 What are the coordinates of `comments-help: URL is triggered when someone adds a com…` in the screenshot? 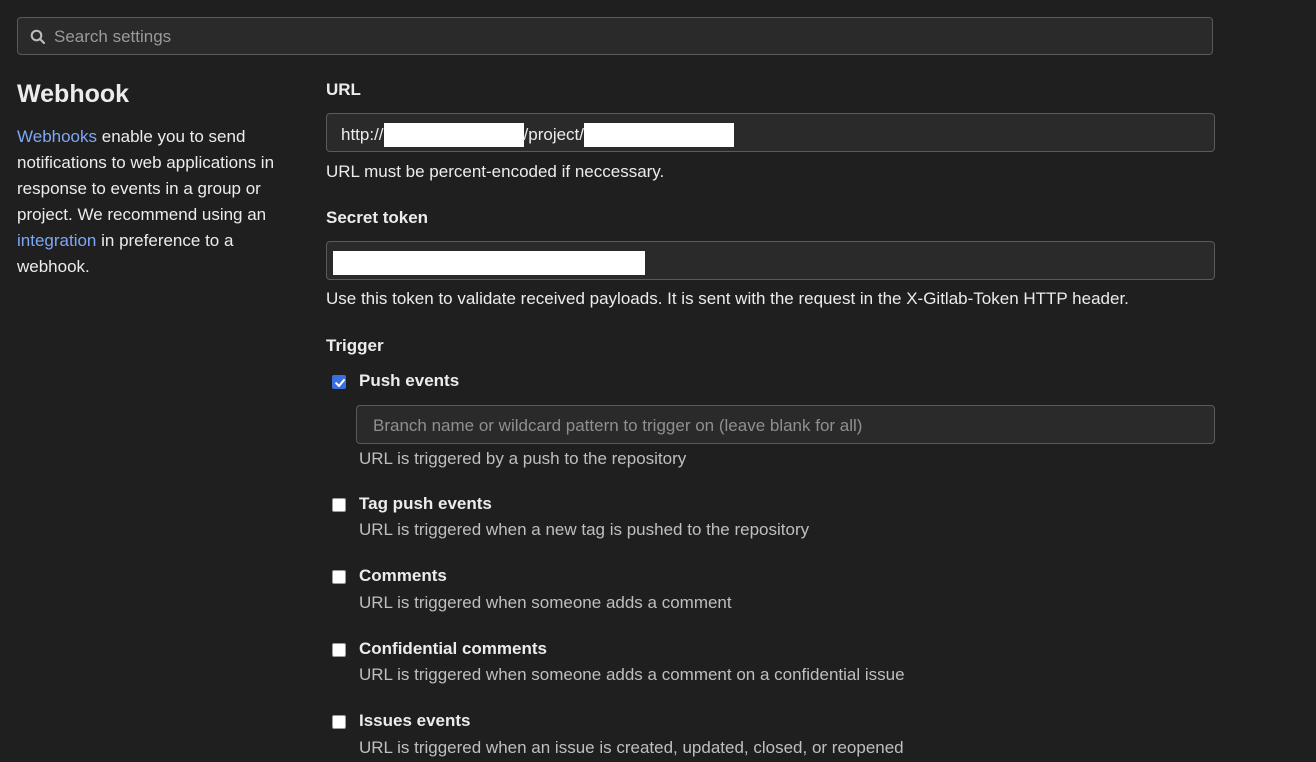 It's located at (545, 602).